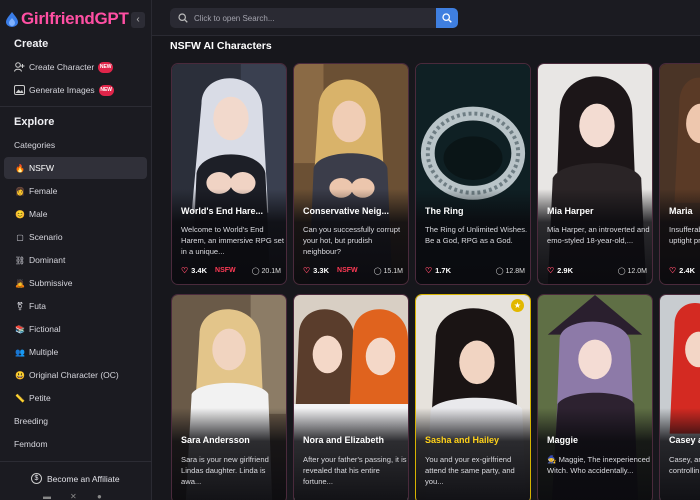 Image resolution: width=700 pixels, height=500 pixels. Describe the element at coordinates (347, 270) in the screenshot. I see `nsfw-tag: NSFW` at that location.